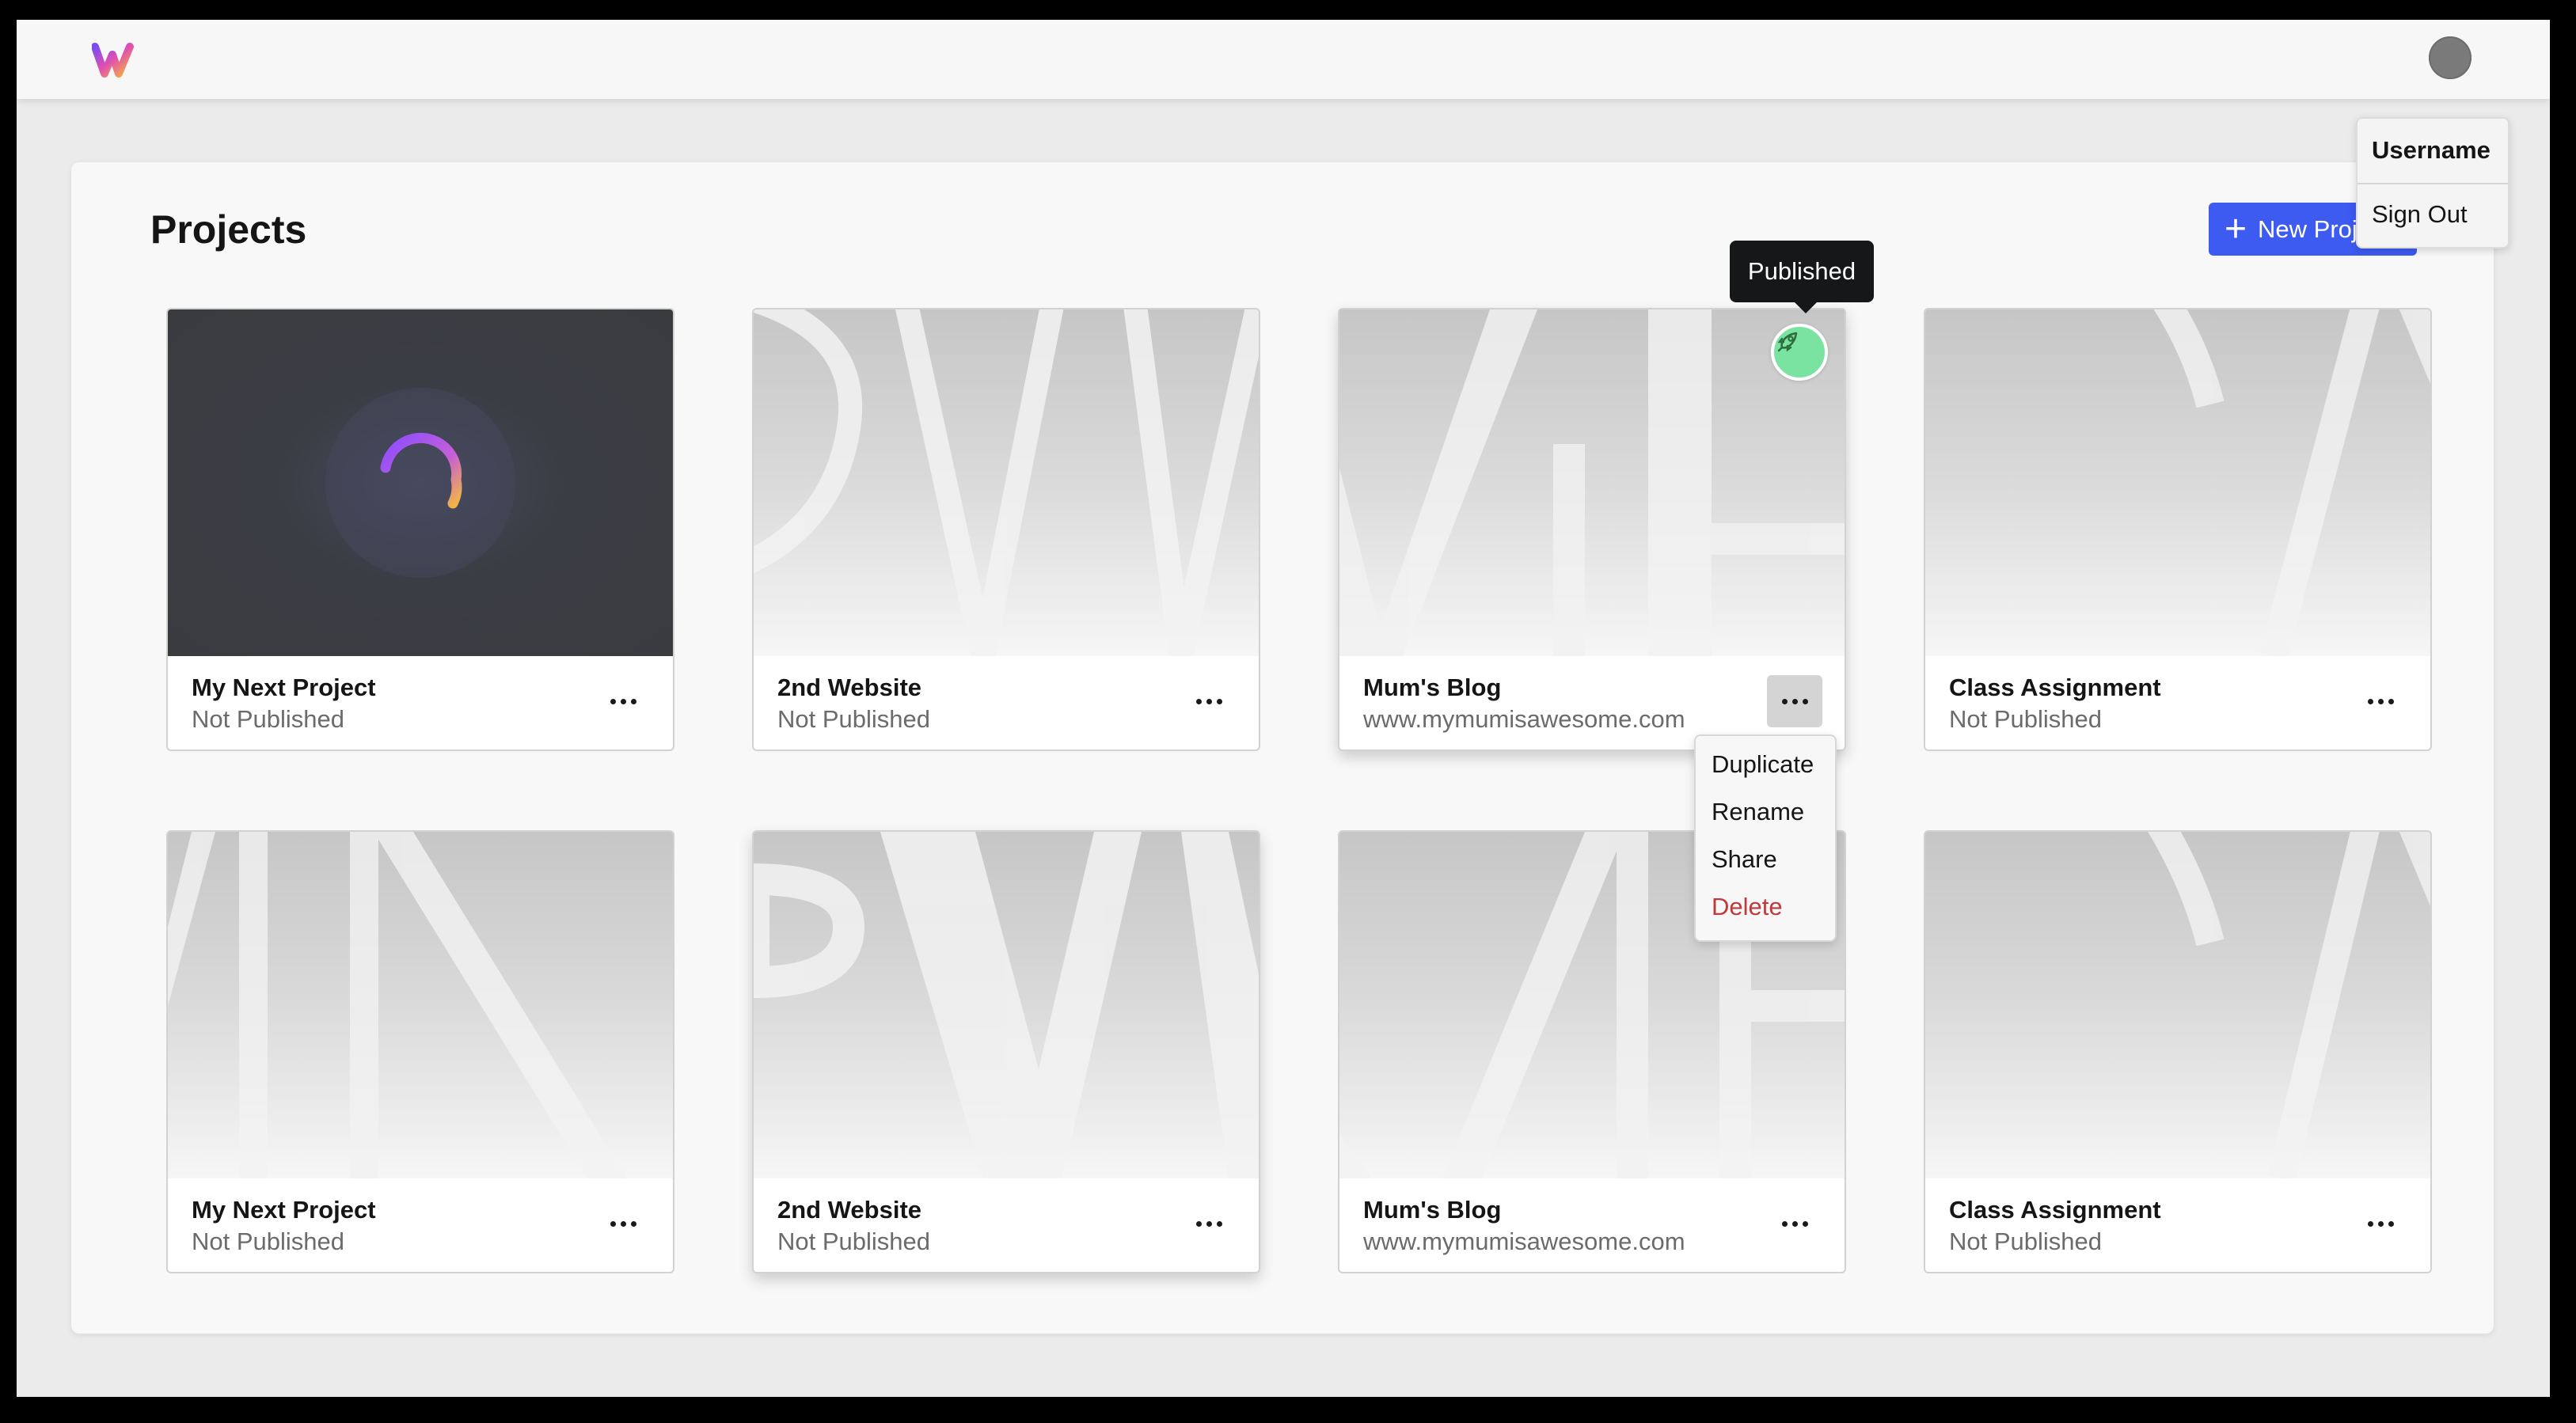 The height and width of the screenshot is (1423, 2576). What do you see at coordinates (1745, 859) in the screenshot?
I see `share-menu-item: Share` at bounding box center [1745, 859].